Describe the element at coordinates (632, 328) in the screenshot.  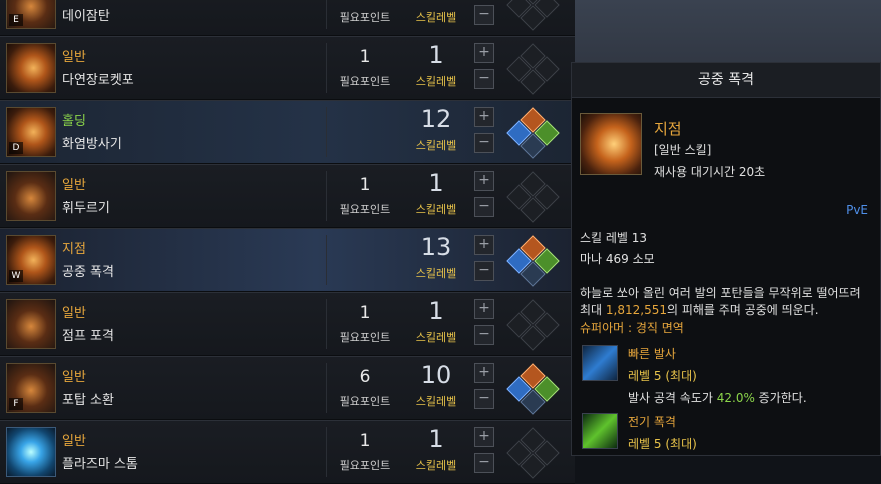
I see `tooltip-super-armor: 슈퍼아머 : 경직 면역` at that location.